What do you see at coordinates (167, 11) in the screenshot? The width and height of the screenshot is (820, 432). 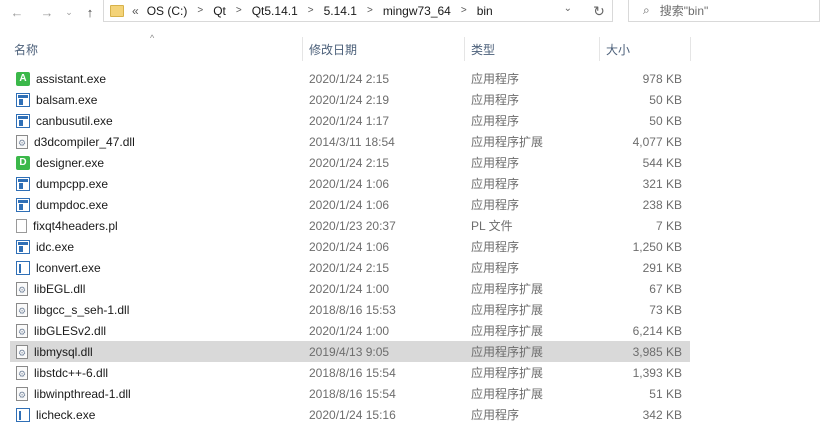 I see `breadcrumb-item: OS (C:)` at bounding box center [167, 11].